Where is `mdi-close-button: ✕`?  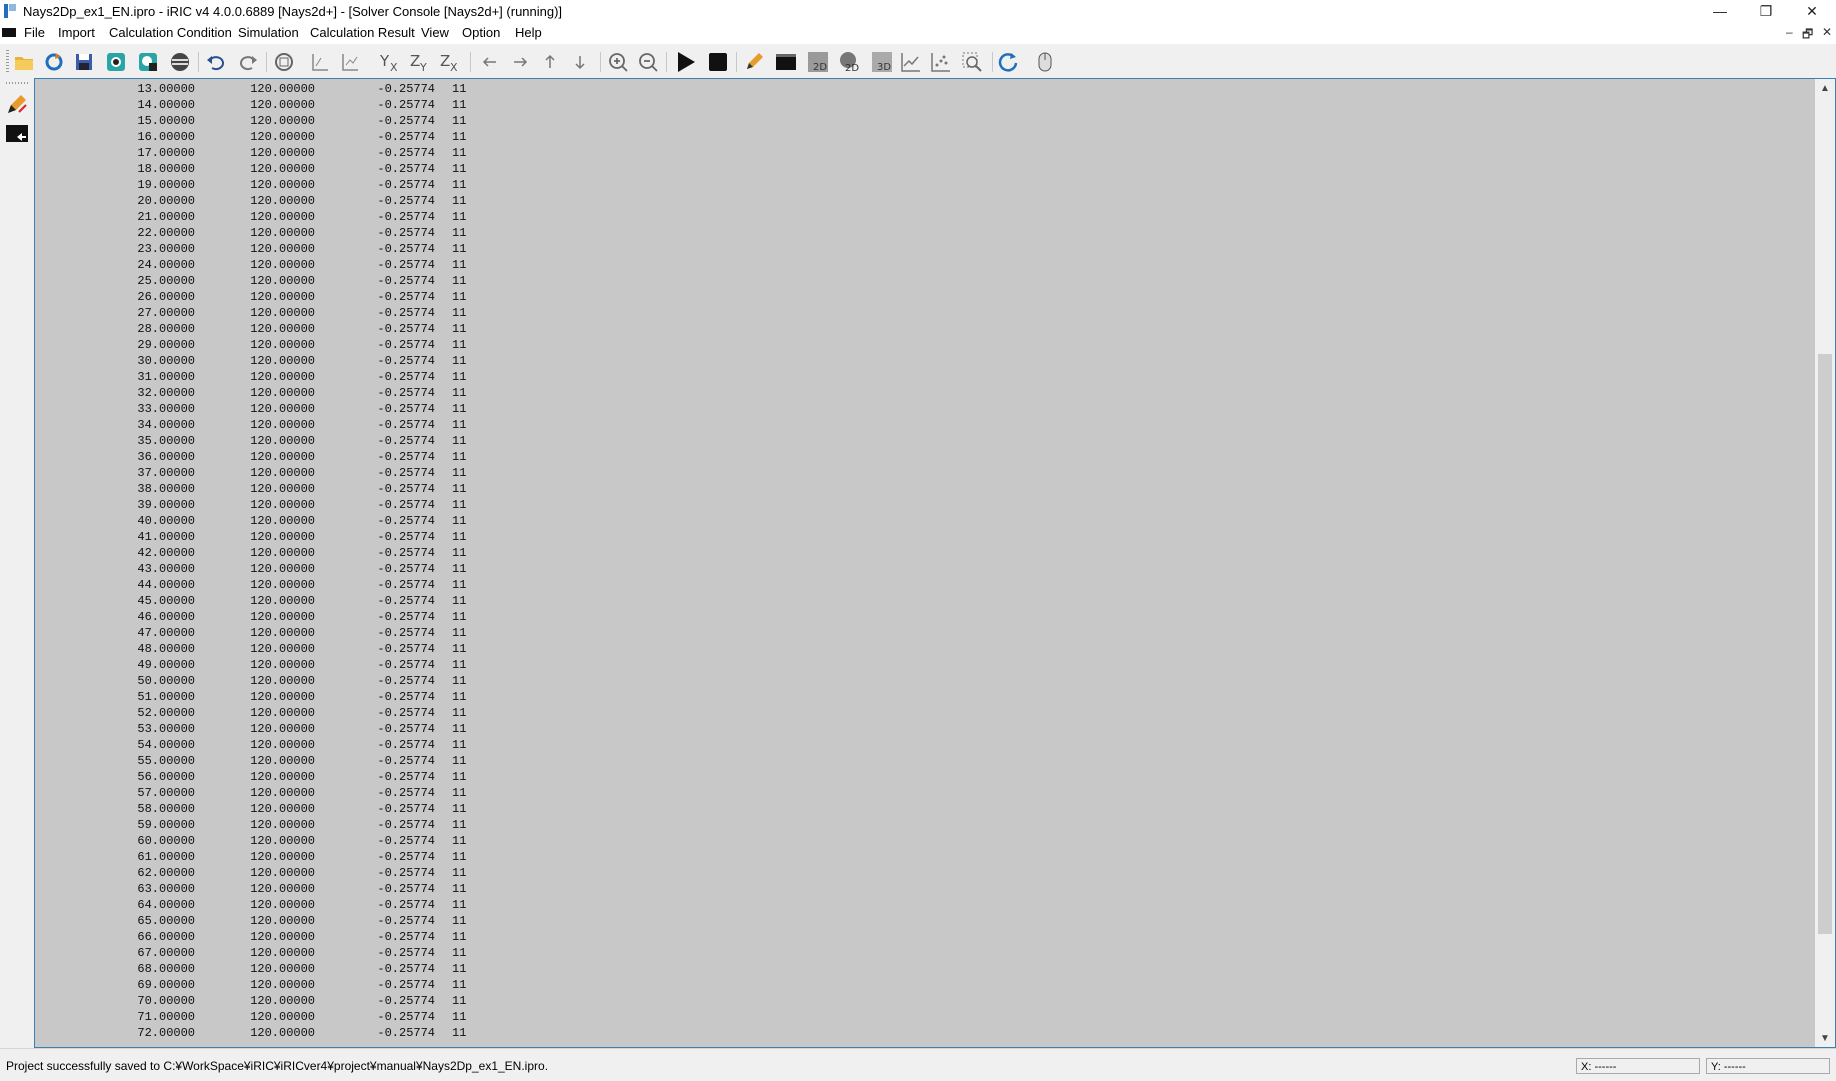 mdi-close-button: ✕ is located at coordinates (1827, 32).